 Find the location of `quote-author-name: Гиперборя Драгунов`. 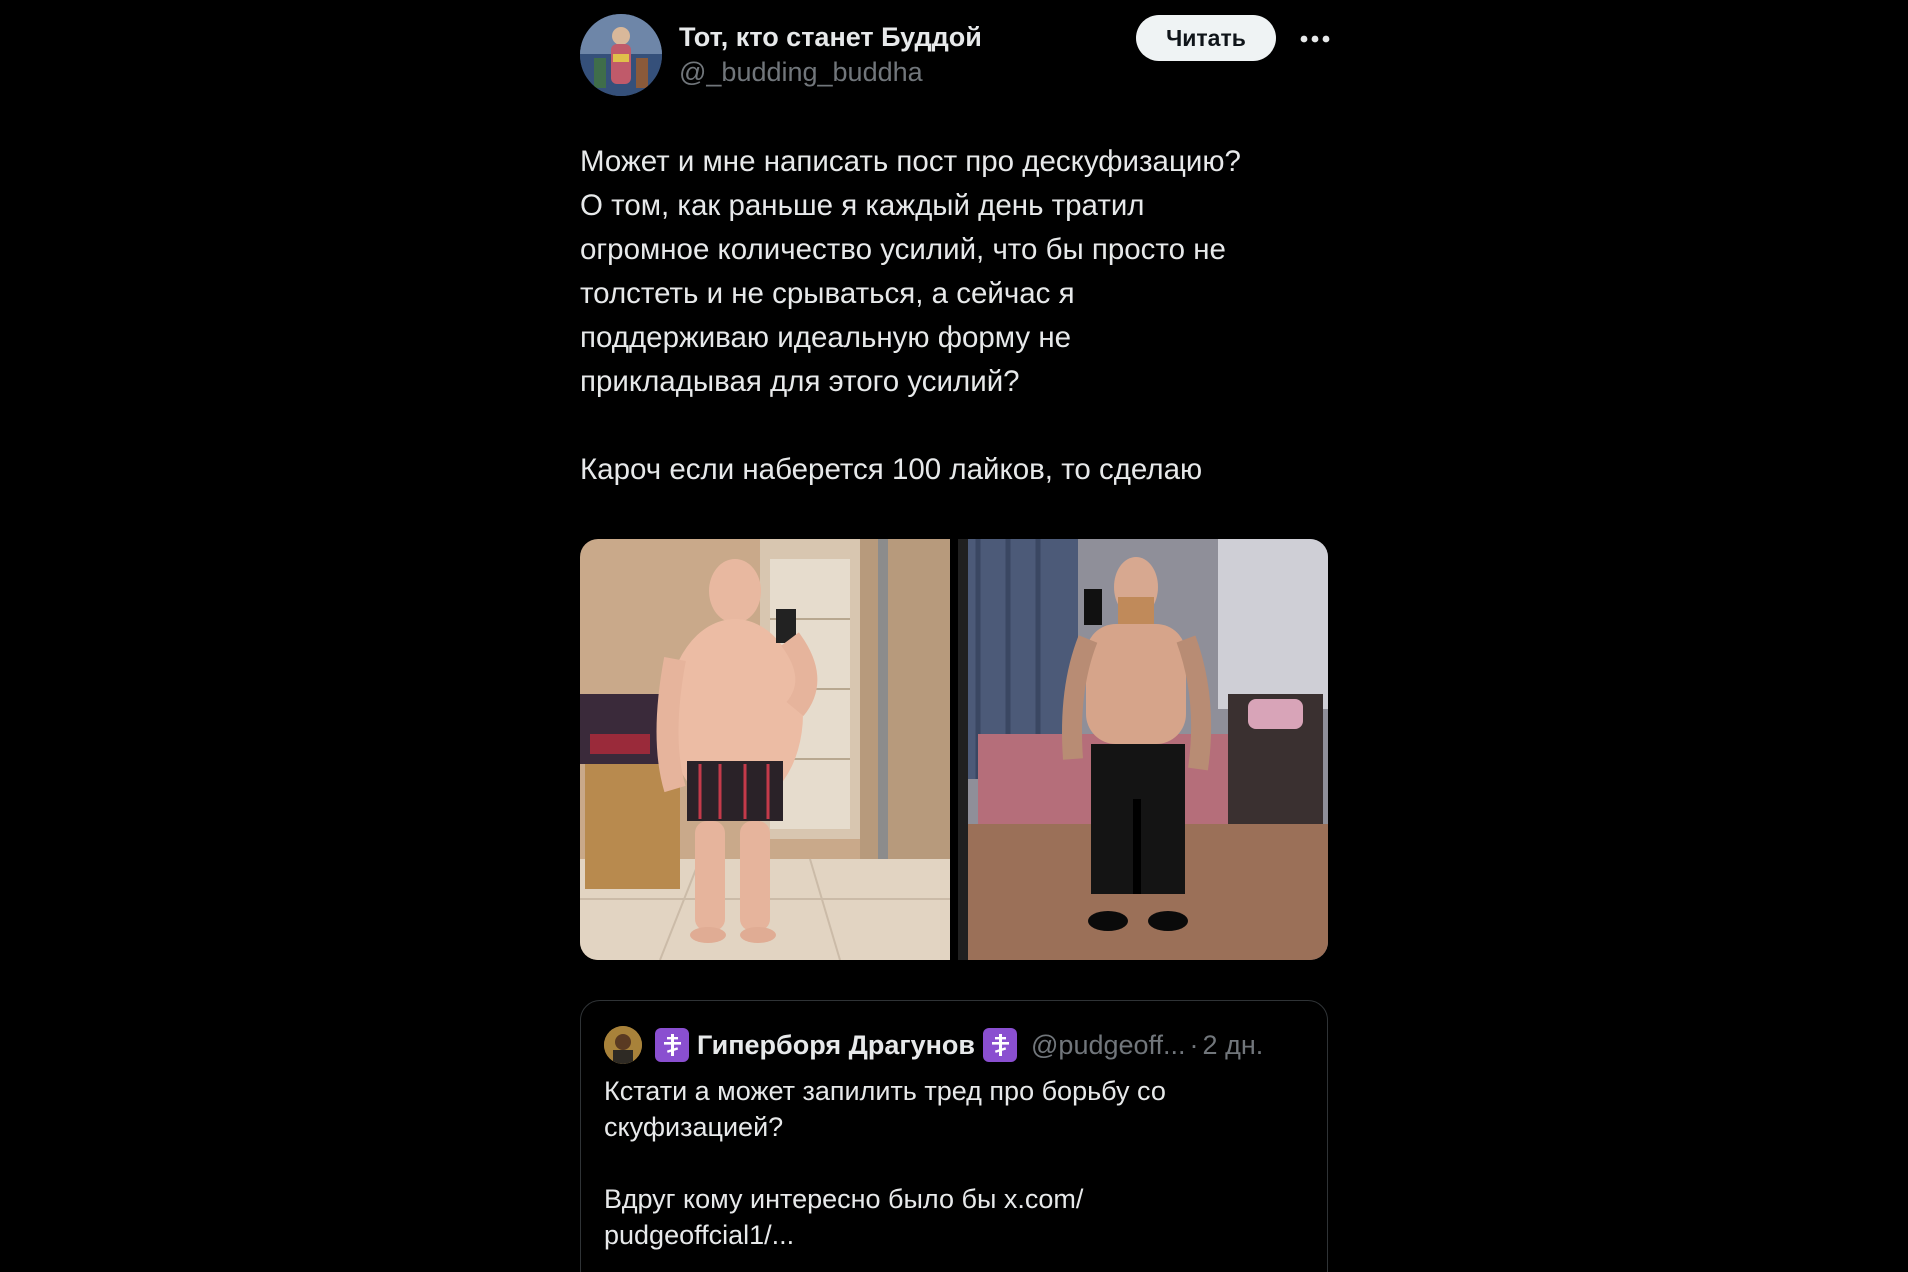

quote-author-name: Гиперборя Драгунов is located at coordinates (836, 1045).